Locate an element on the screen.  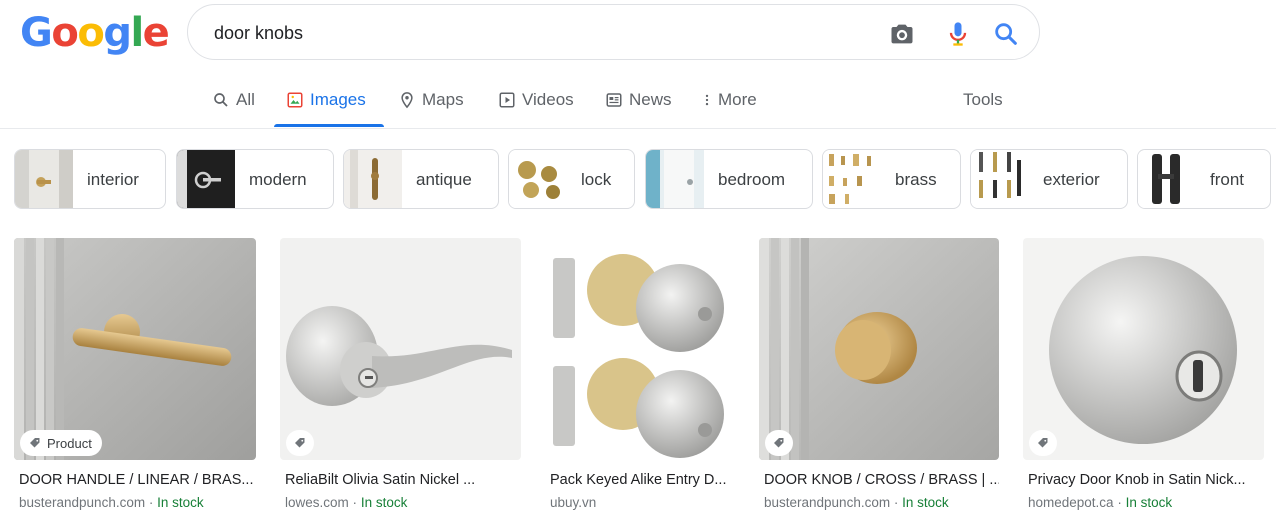
chip-label: front is located at coordinates (1227, 179).